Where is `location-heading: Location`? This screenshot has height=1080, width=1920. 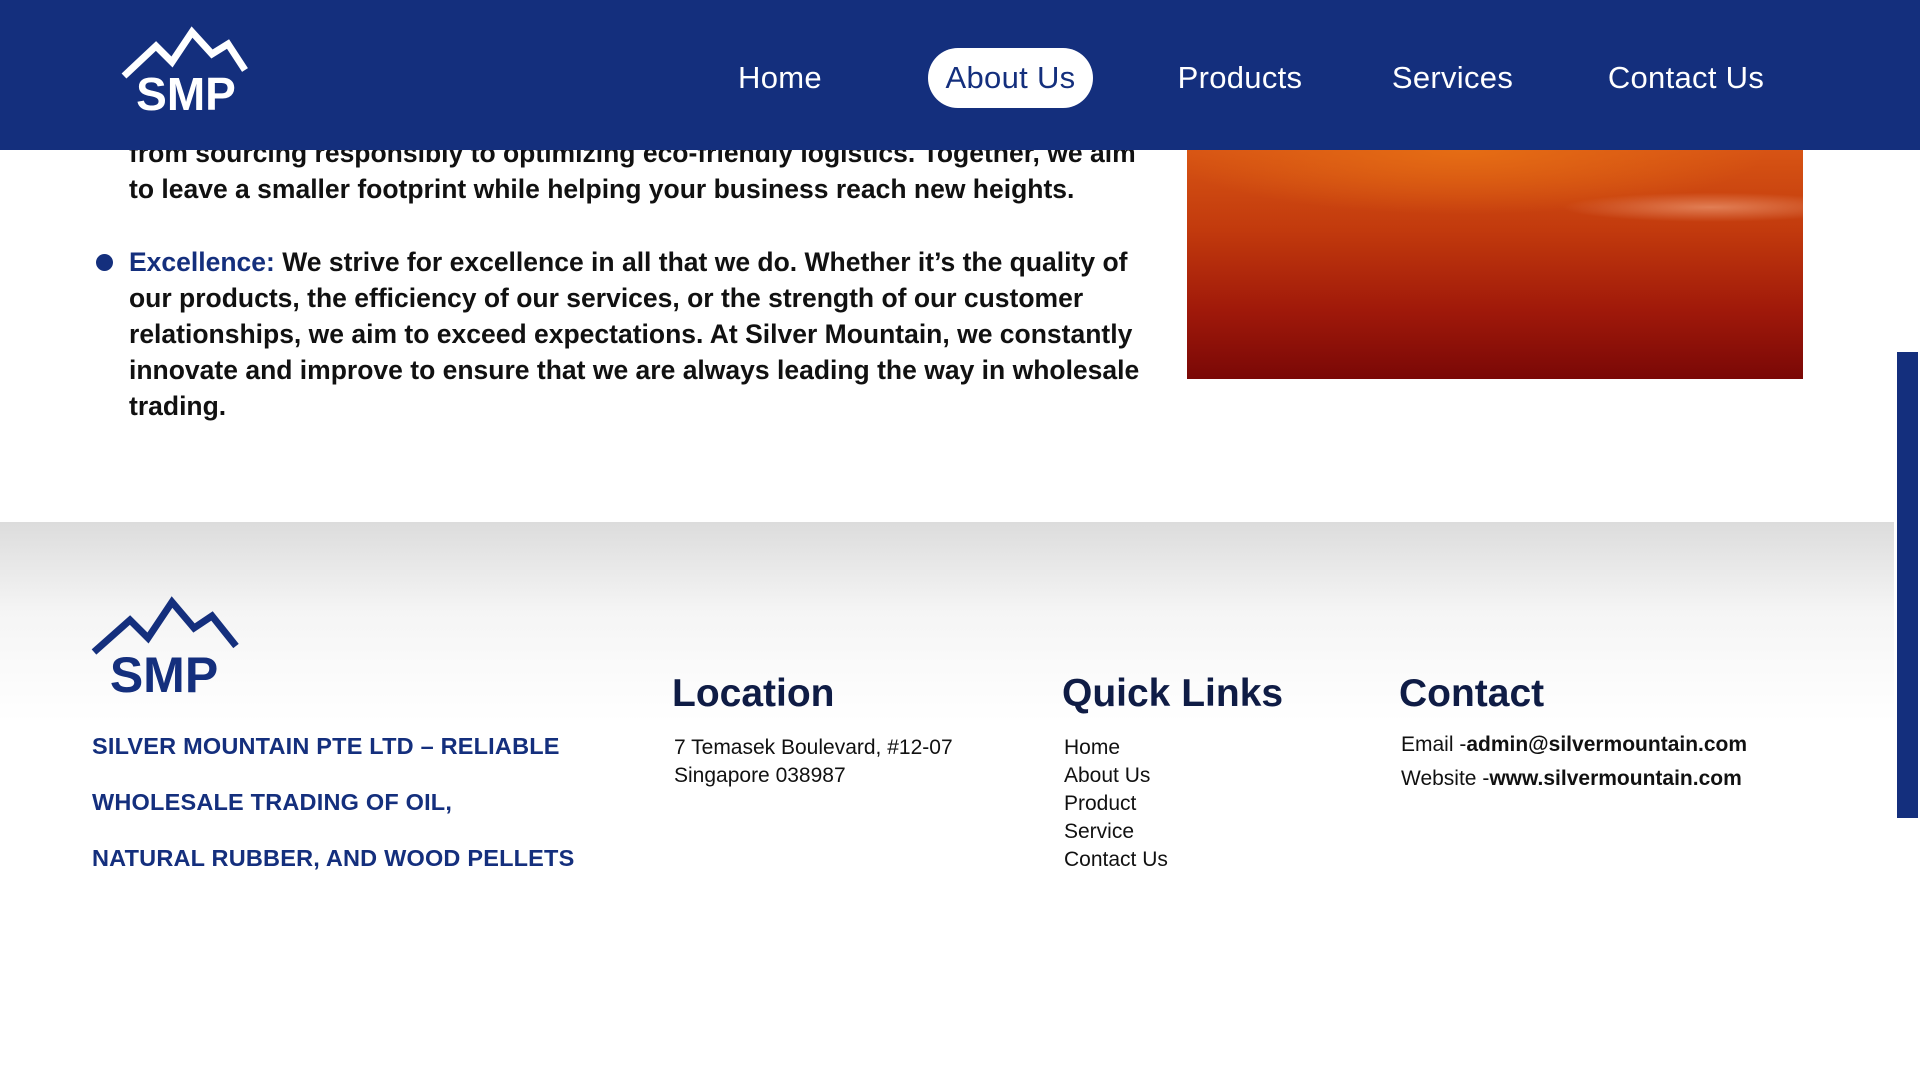
location-heading: Location is located at coordinates (753, 693).